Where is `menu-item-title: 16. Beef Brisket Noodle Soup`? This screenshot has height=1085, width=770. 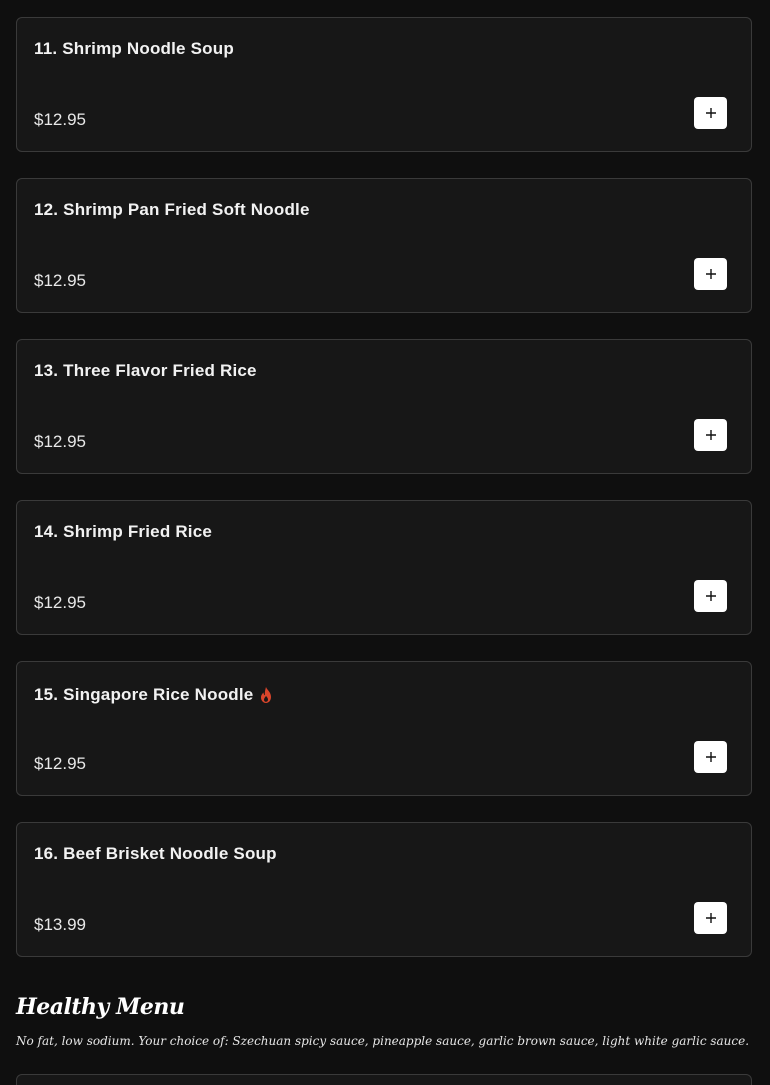
menu-item-title: 16. Beef Brisket Noodle Soup is located at coordinates (155, 854).